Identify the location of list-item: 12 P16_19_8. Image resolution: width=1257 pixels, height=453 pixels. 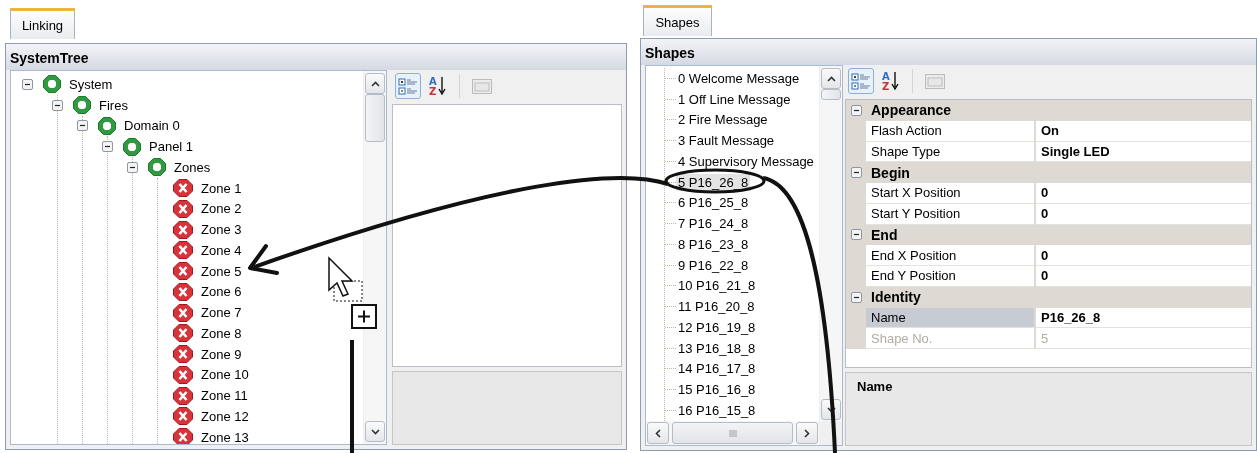
(717, 327).